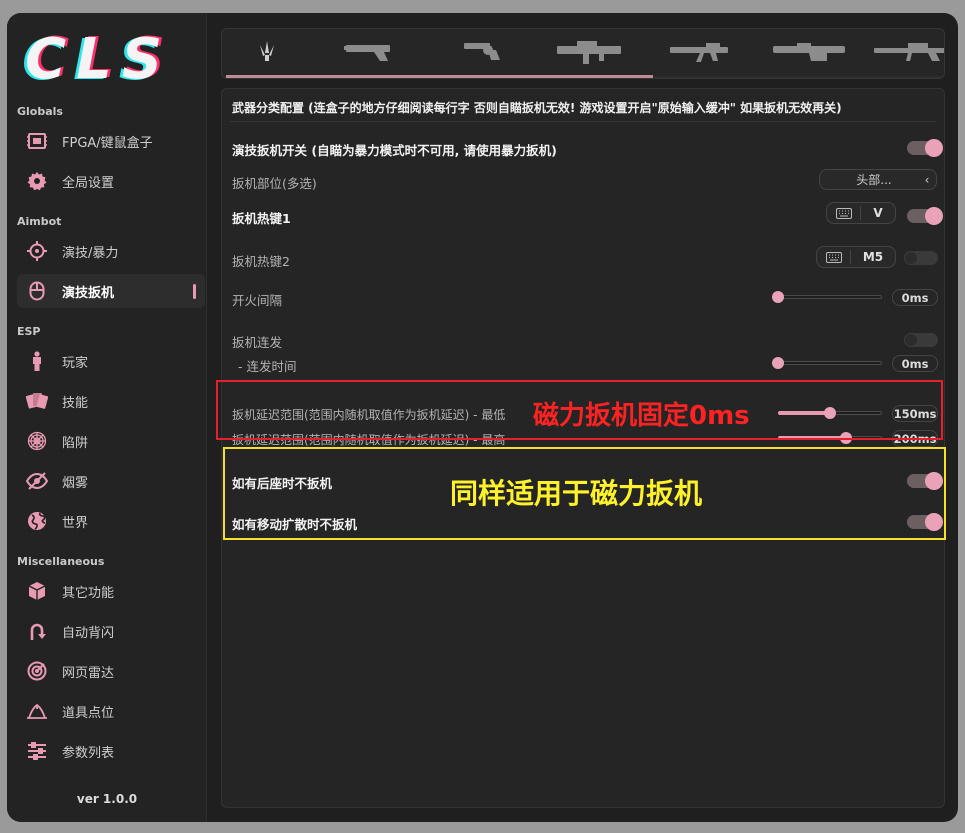 Image resolution: width=965 pixels, height=833 pixels. I want to click on section-title-esp: ESP, so click(29, 331).